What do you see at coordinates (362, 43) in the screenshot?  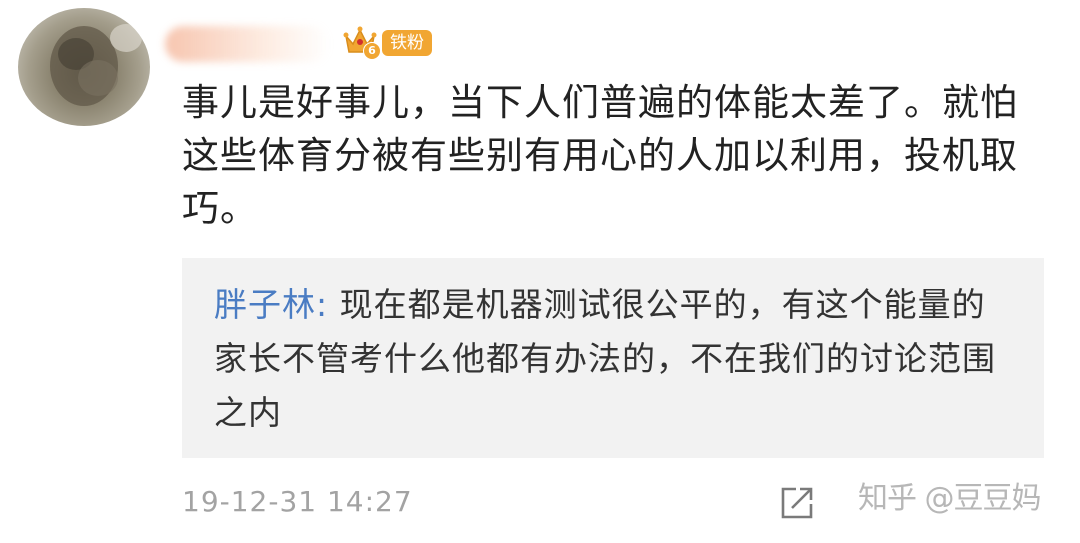 I see `crown-icon: 6` at bounding box center [362, 43].